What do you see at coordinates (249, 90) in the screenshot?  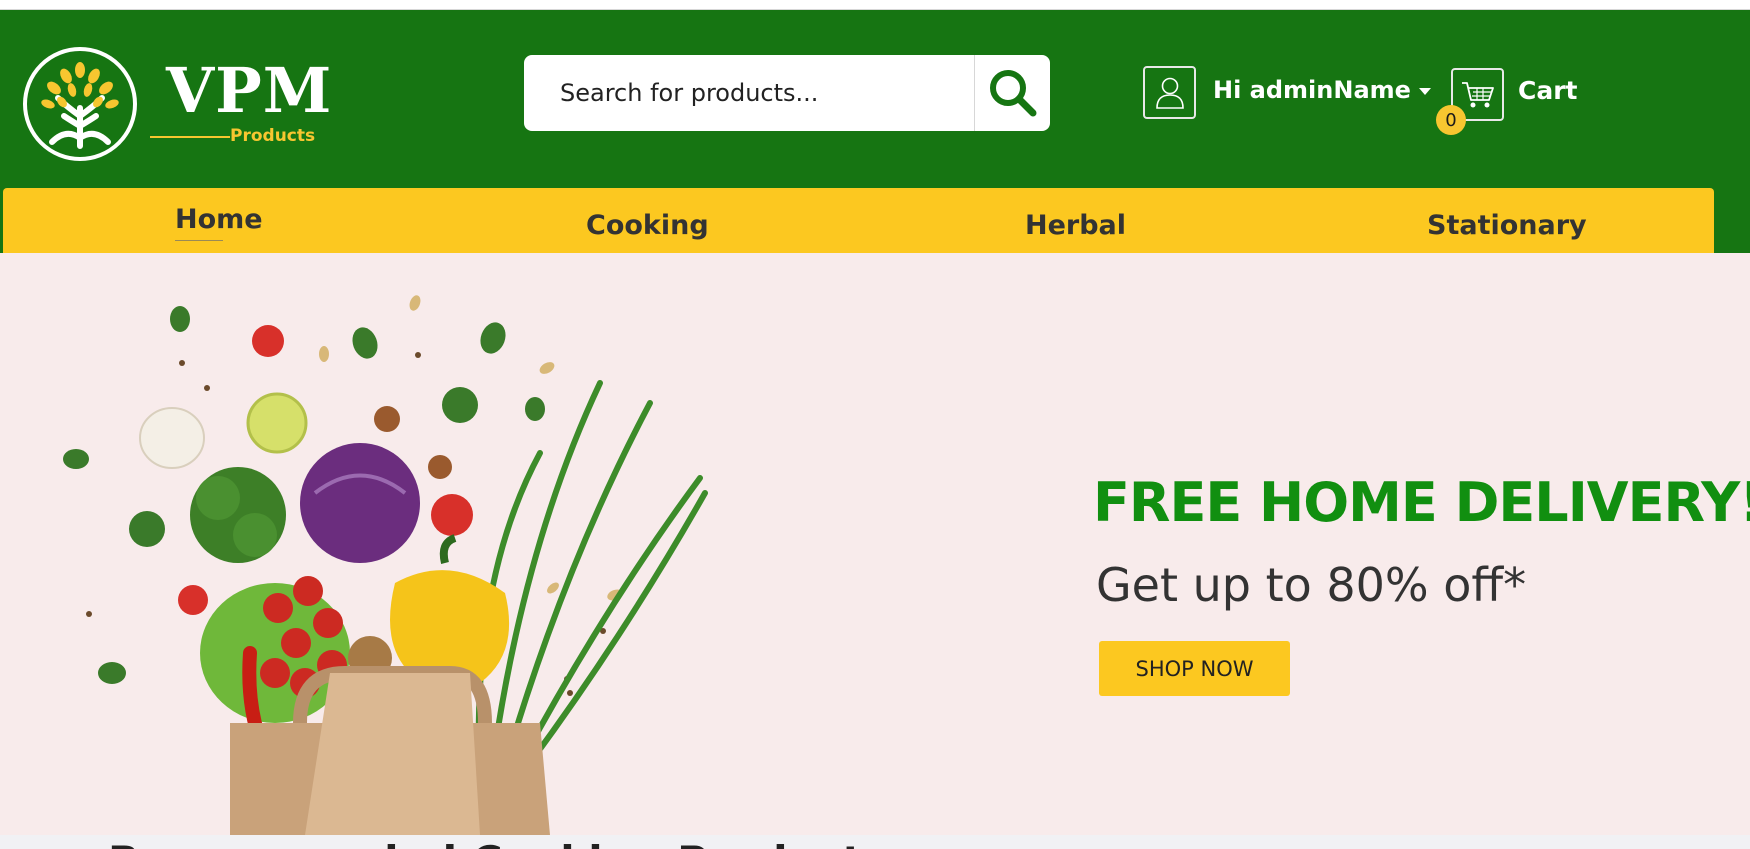 I see `brand-name: VPM` at bounding box center [249, 90].